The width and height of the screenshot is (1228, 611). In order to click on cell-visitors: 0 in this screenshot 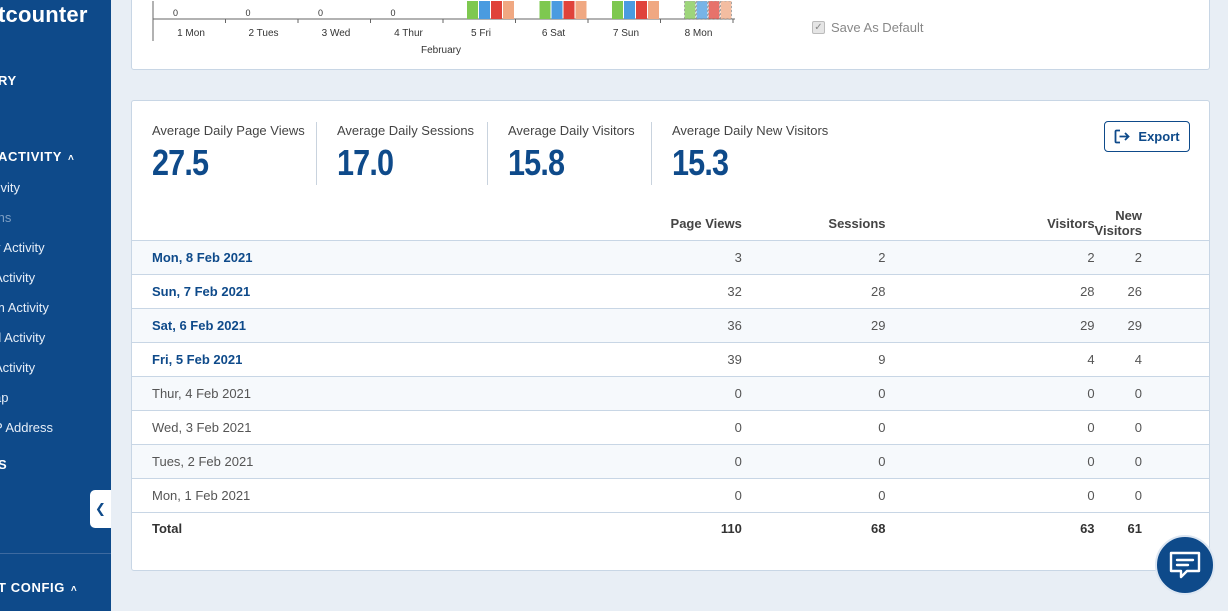, I will do `click(990, 393)`.